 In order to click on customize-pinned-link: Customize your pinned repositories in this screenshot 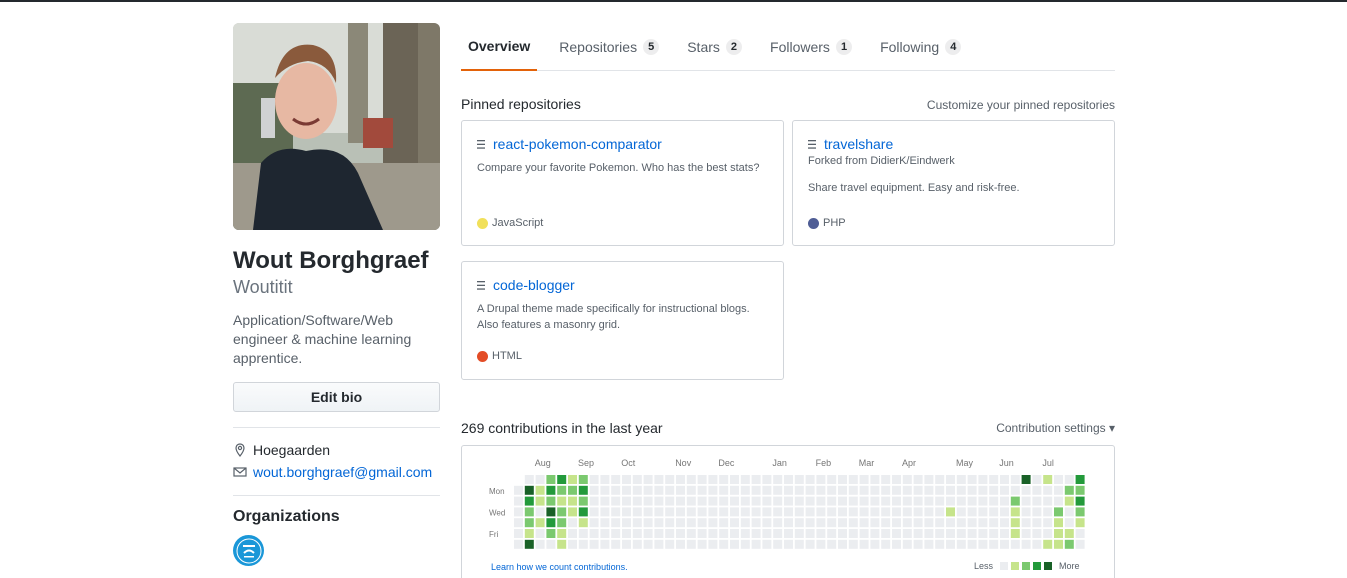, I will do `click(1021, 105)`.